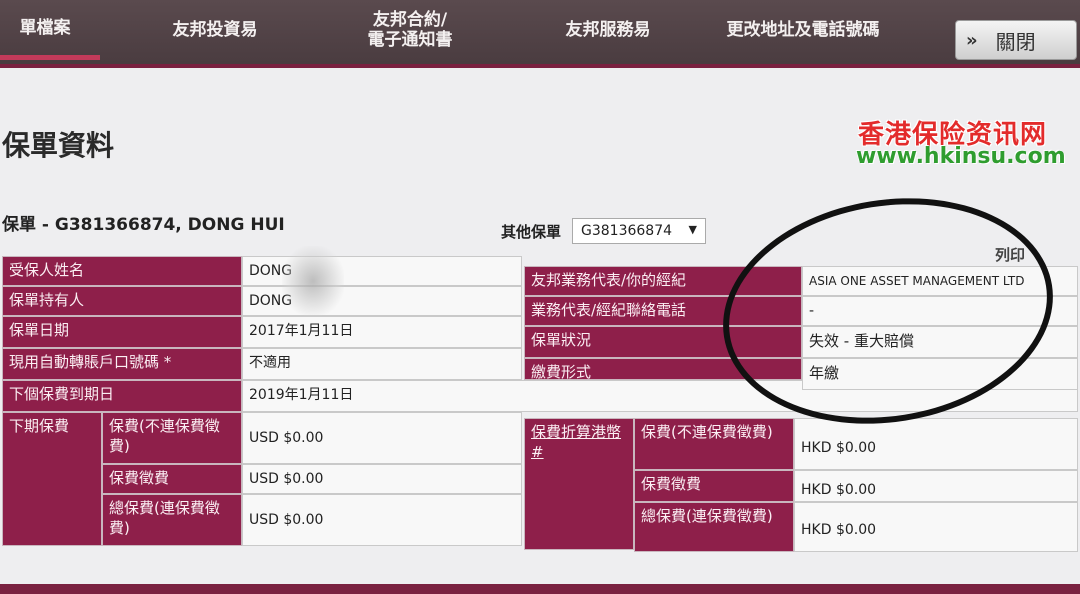 The height and width of the screenshot is (594, 1080). What do you see at coordinates (936, 486) in the screenshot?
I see `hkd-premium-levy-value: HKD $0.00` at bounding box center [936, 486].